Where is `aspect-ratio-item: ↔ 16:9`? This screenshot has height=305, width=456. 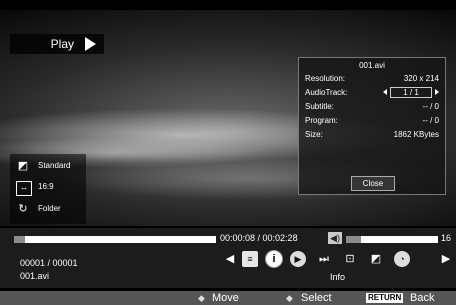
aspect-ratio-item: ↔ 16:9 is located at coordinates (51, 188).